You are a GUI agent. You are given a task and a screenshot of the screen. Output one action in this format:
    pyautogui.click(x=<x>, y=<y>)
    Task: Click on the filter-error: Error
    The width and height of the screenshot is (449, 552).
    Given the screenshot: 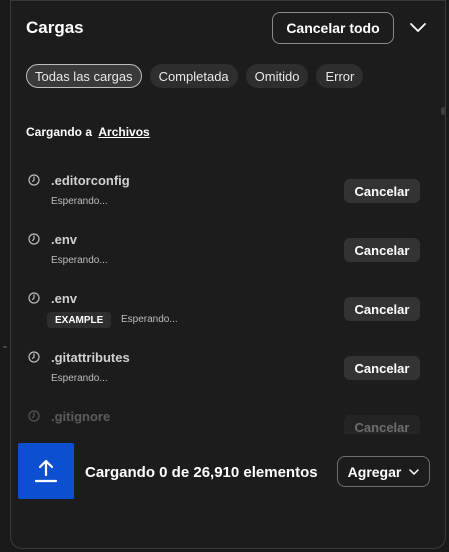 What is the action you would take?
    pyautogui.click(x=340, y=76)
    